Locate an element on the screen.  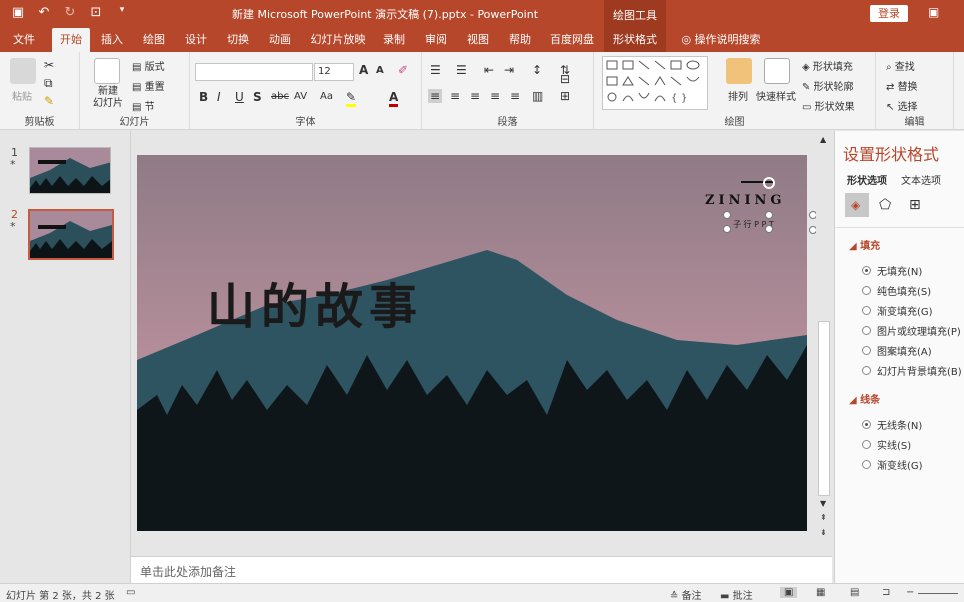
bullets-icon: ☰ is located at coordinates (435, 70).